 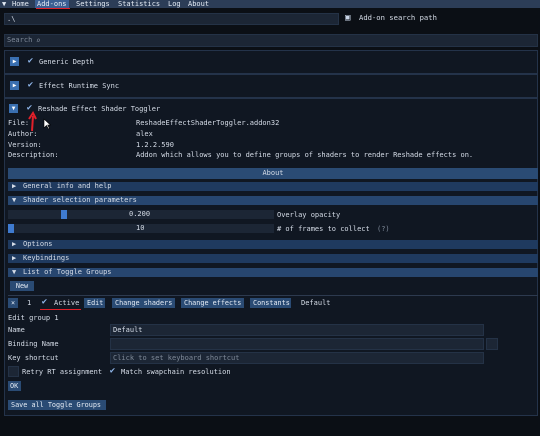 I want to click on constants-button: Constants, so click(x=270, y=303).